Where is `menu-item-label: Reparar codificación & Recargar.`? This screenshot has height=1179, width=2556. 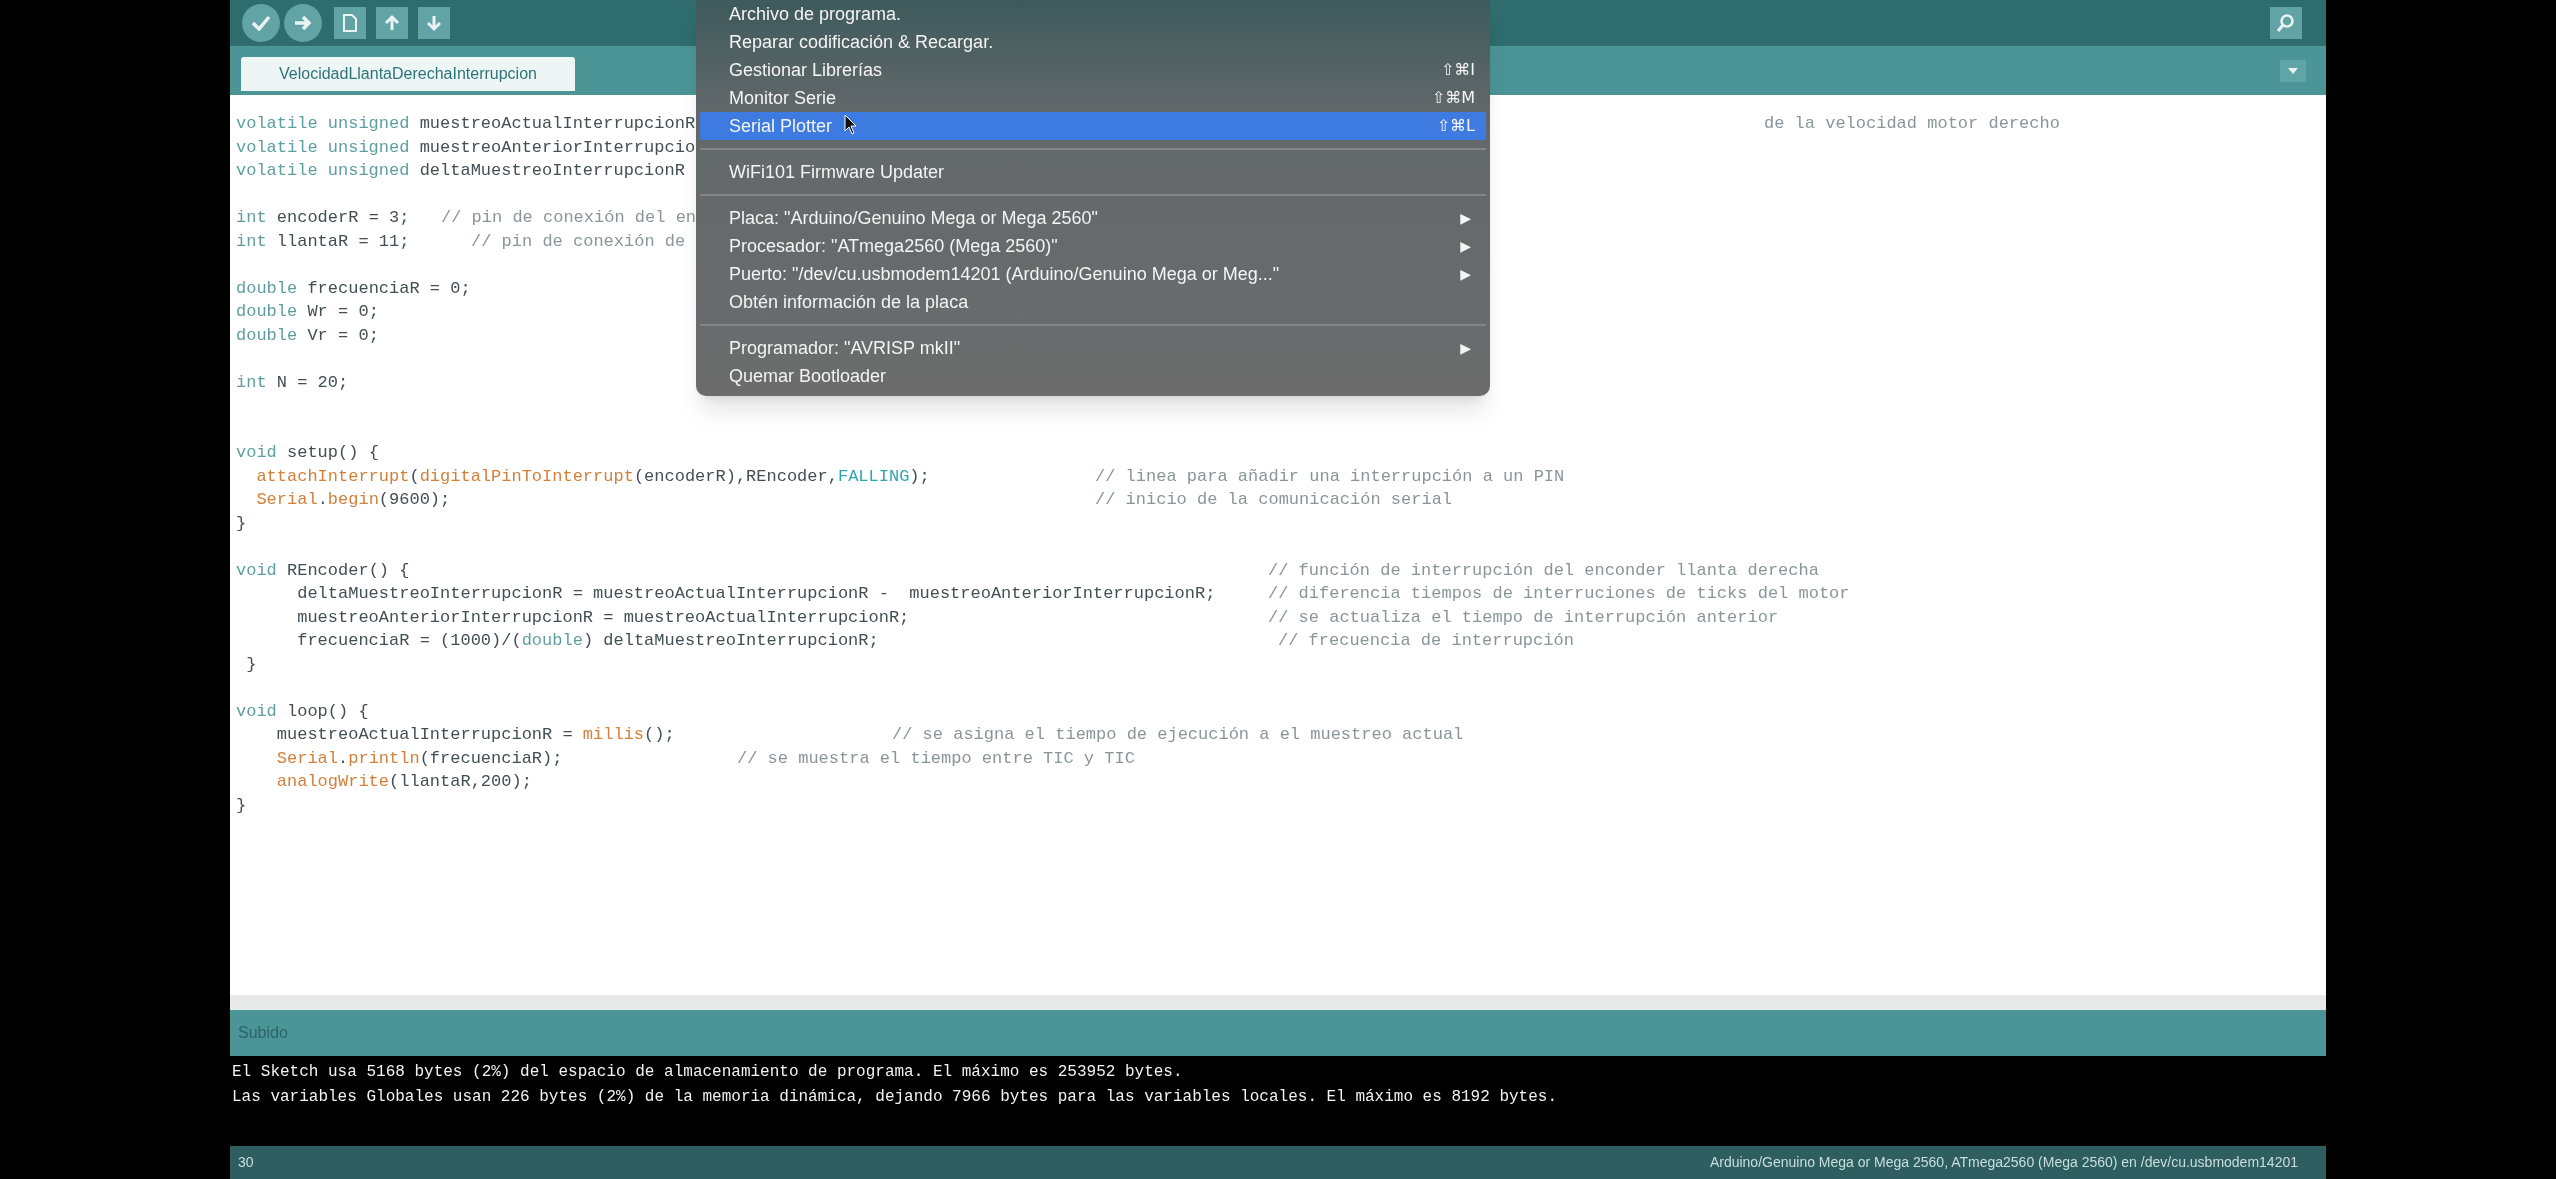 menu-item-label: Reparar codificación & Recargar. is located at coordinates (861, 42).